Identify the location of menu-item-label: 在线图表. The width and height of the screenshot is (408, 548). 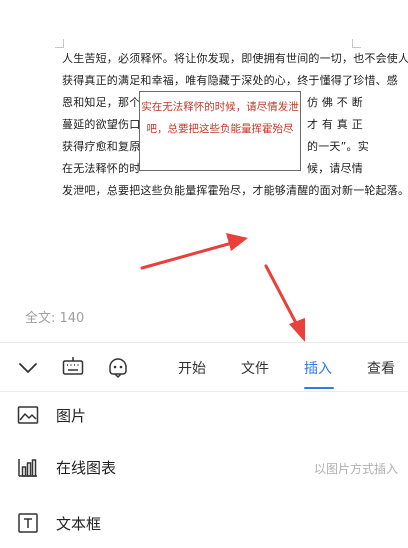
(86, 468).